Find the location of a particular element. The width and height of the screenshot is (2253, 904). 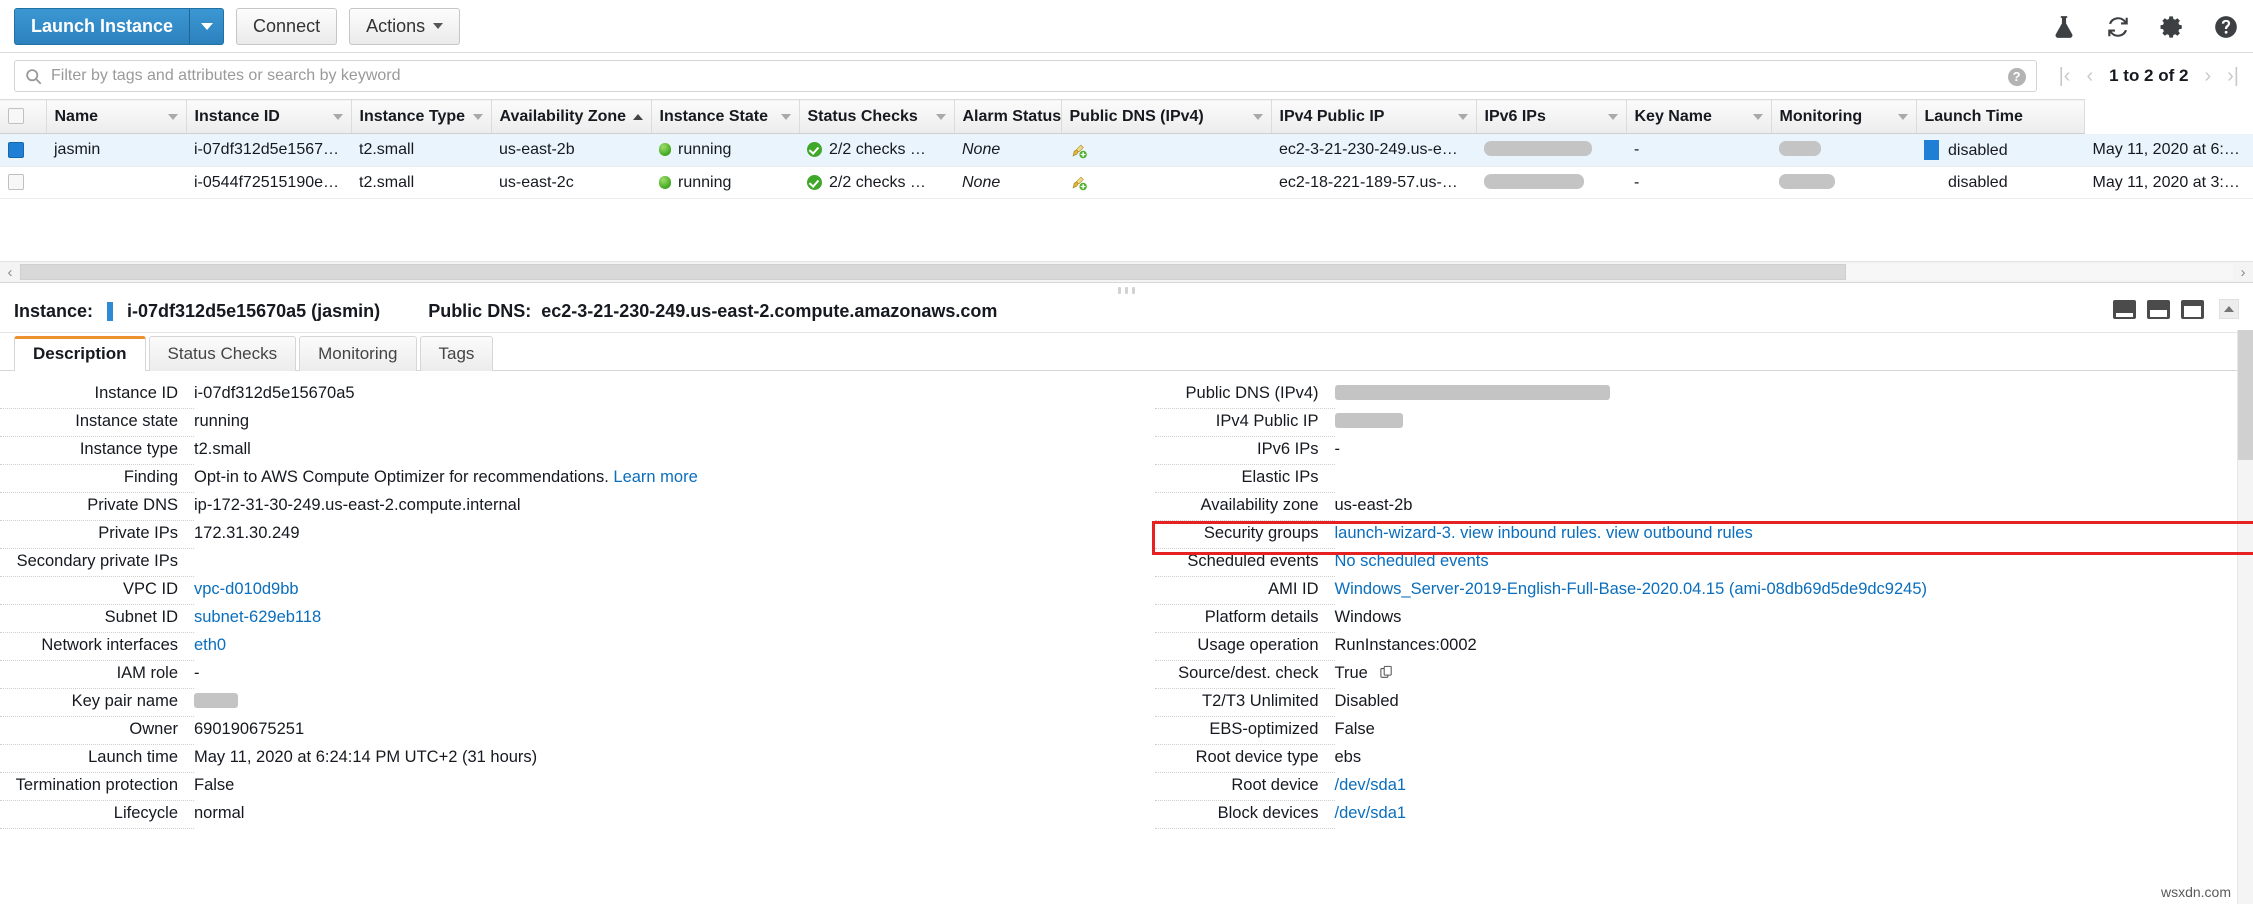

detail-label: Lifecycle is located at coordinates (97, 816).